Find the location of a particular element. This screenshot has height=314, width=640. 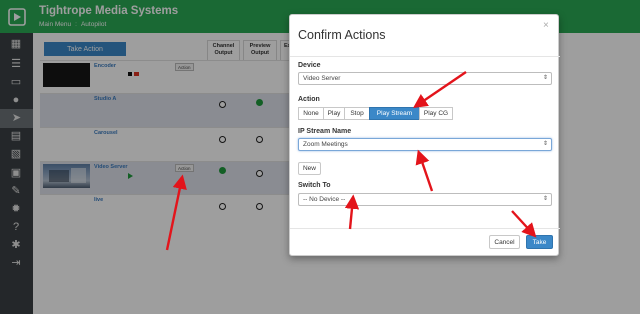

action-play-stream-button: Play Stream is located at coordinates (394, 113).